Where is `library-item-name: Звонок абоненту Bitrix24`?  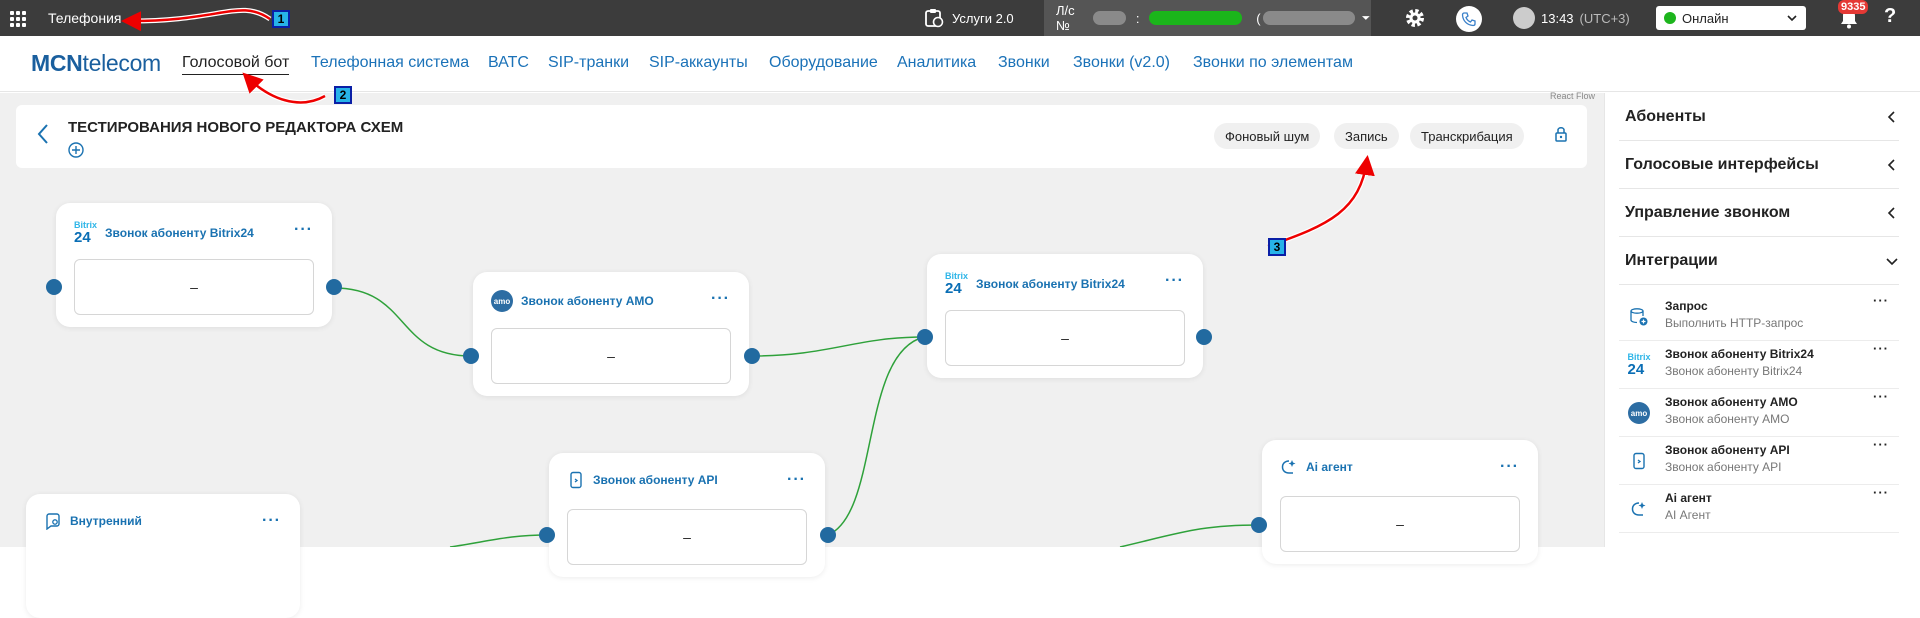
library-item-name: Звонок абоненту Bitrix24 is located at coordinates (1739, 354).